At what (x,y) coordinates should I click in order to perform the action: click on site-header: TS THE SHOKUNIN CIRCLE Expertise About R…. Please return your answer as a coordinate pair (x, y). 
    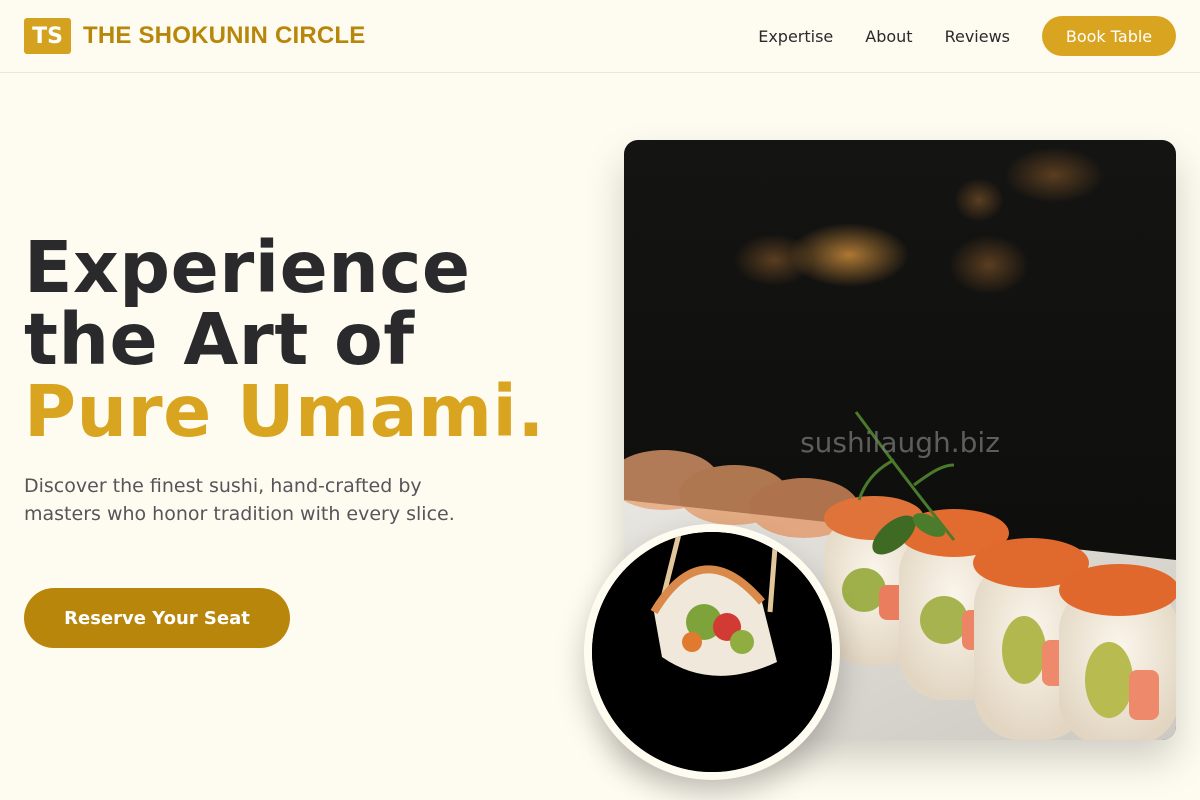
    Looking at the image, I should click on (600, 36).